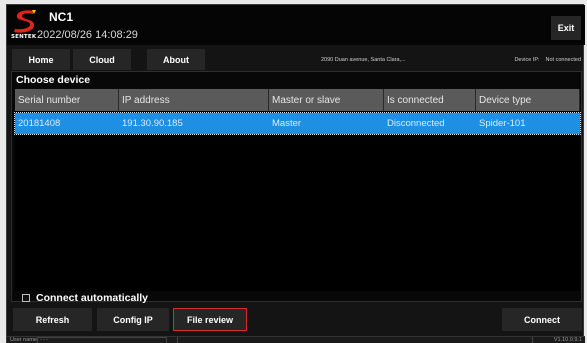 The image size is (587, 343). What do you see at coordinates (39, 123) in the screenshot?
I see `cell-serial-number: 20181408` at bounding box center [39, 123].